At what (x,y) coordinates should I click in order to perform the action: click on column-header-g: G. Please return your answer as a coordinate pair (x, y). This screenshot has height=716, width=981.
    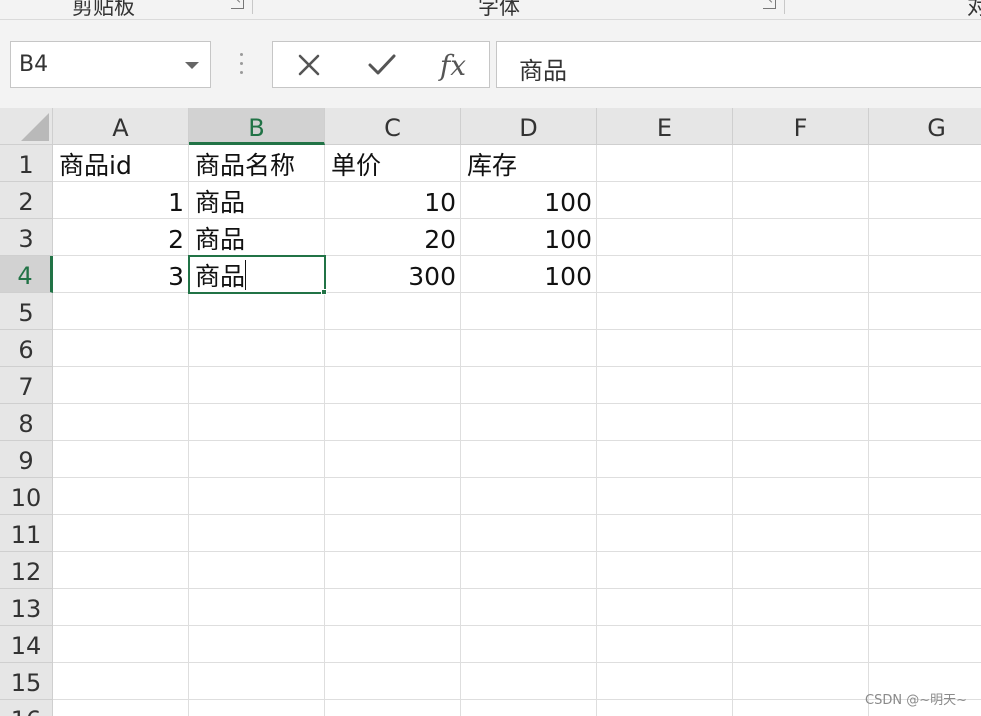
    Looking at the image, I should click on (925, 126).